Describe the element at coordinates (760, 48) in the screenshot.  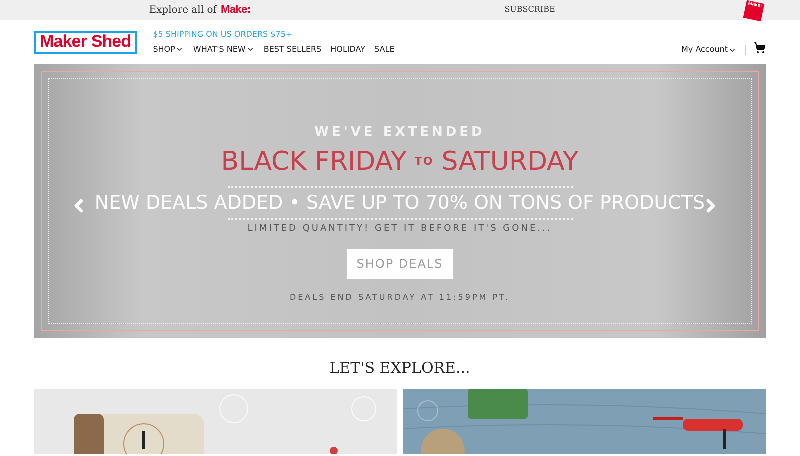
I see `cart-icon` at that location.